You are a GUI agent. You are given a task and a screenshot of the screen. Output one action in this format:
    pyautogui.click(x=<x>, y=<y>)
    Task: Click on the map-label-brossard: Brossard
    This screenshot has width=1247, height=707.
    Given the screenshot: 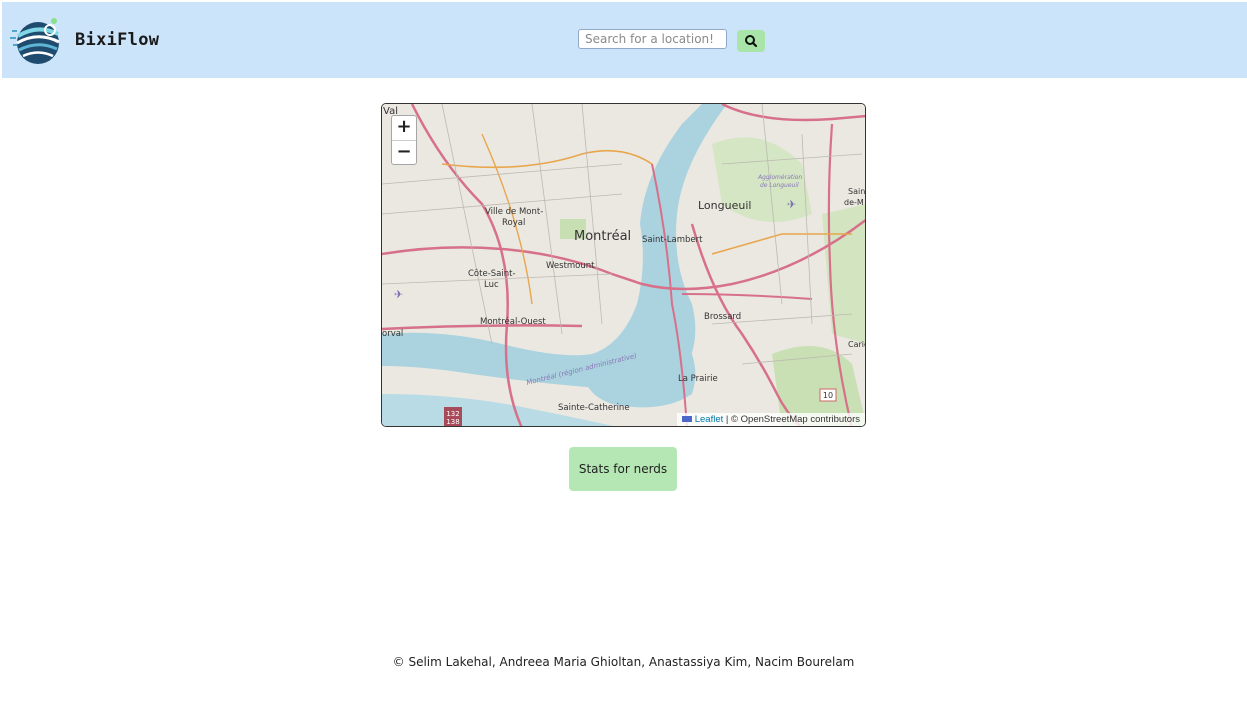 What is the action you would take?
    pyautogui.click(x=722, y=317)
    